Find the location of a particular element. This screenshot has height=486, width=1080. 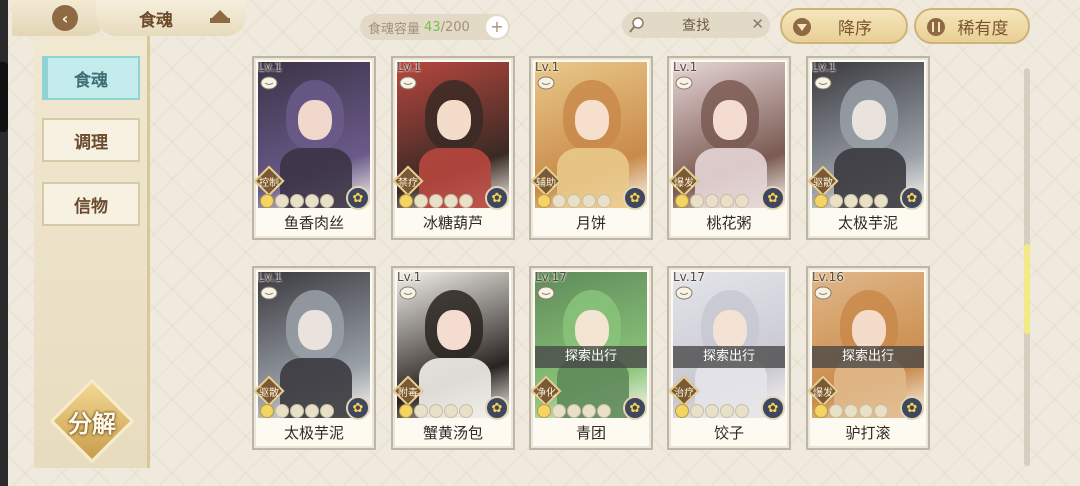

role-badge: 控制 is located at coordinates (269, 181).